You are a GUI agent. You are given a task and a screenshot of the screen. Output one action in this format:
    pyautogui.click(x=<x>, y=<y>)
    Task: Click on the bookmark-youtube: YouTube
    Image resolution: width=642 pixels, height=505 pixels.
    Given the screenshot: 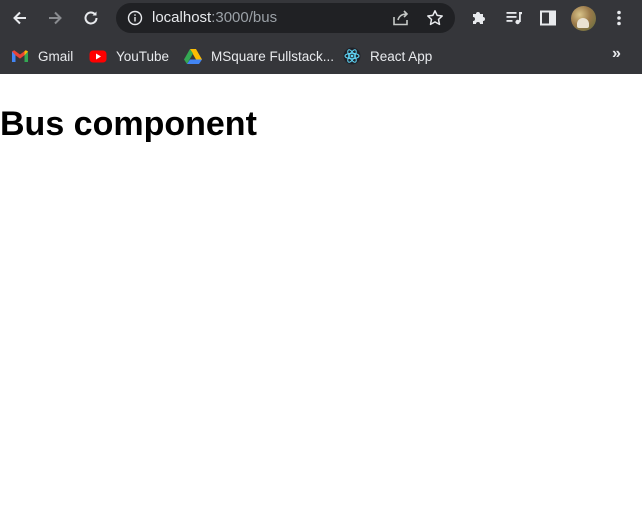 What is the action you would take?
    pyautogui.click(x=129, y=56)
    